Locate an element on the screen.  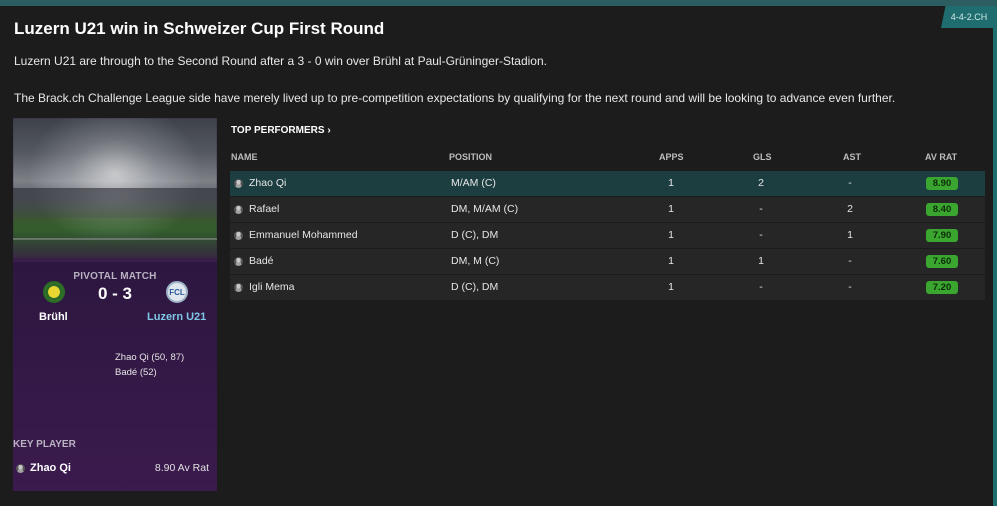
key-player-rating: 8.90 Av Rat is located at coordinates (181, 468).